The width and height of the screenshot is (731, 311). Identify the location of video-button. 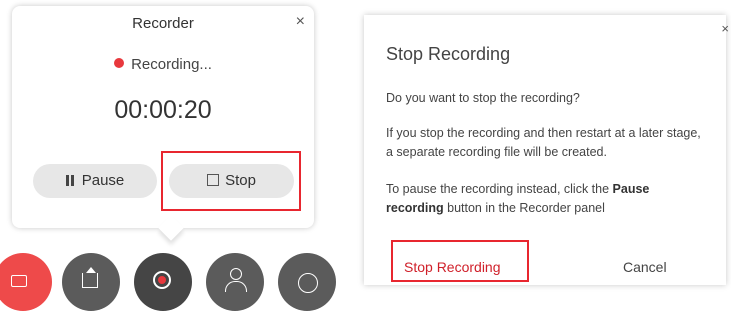
(26, 282).